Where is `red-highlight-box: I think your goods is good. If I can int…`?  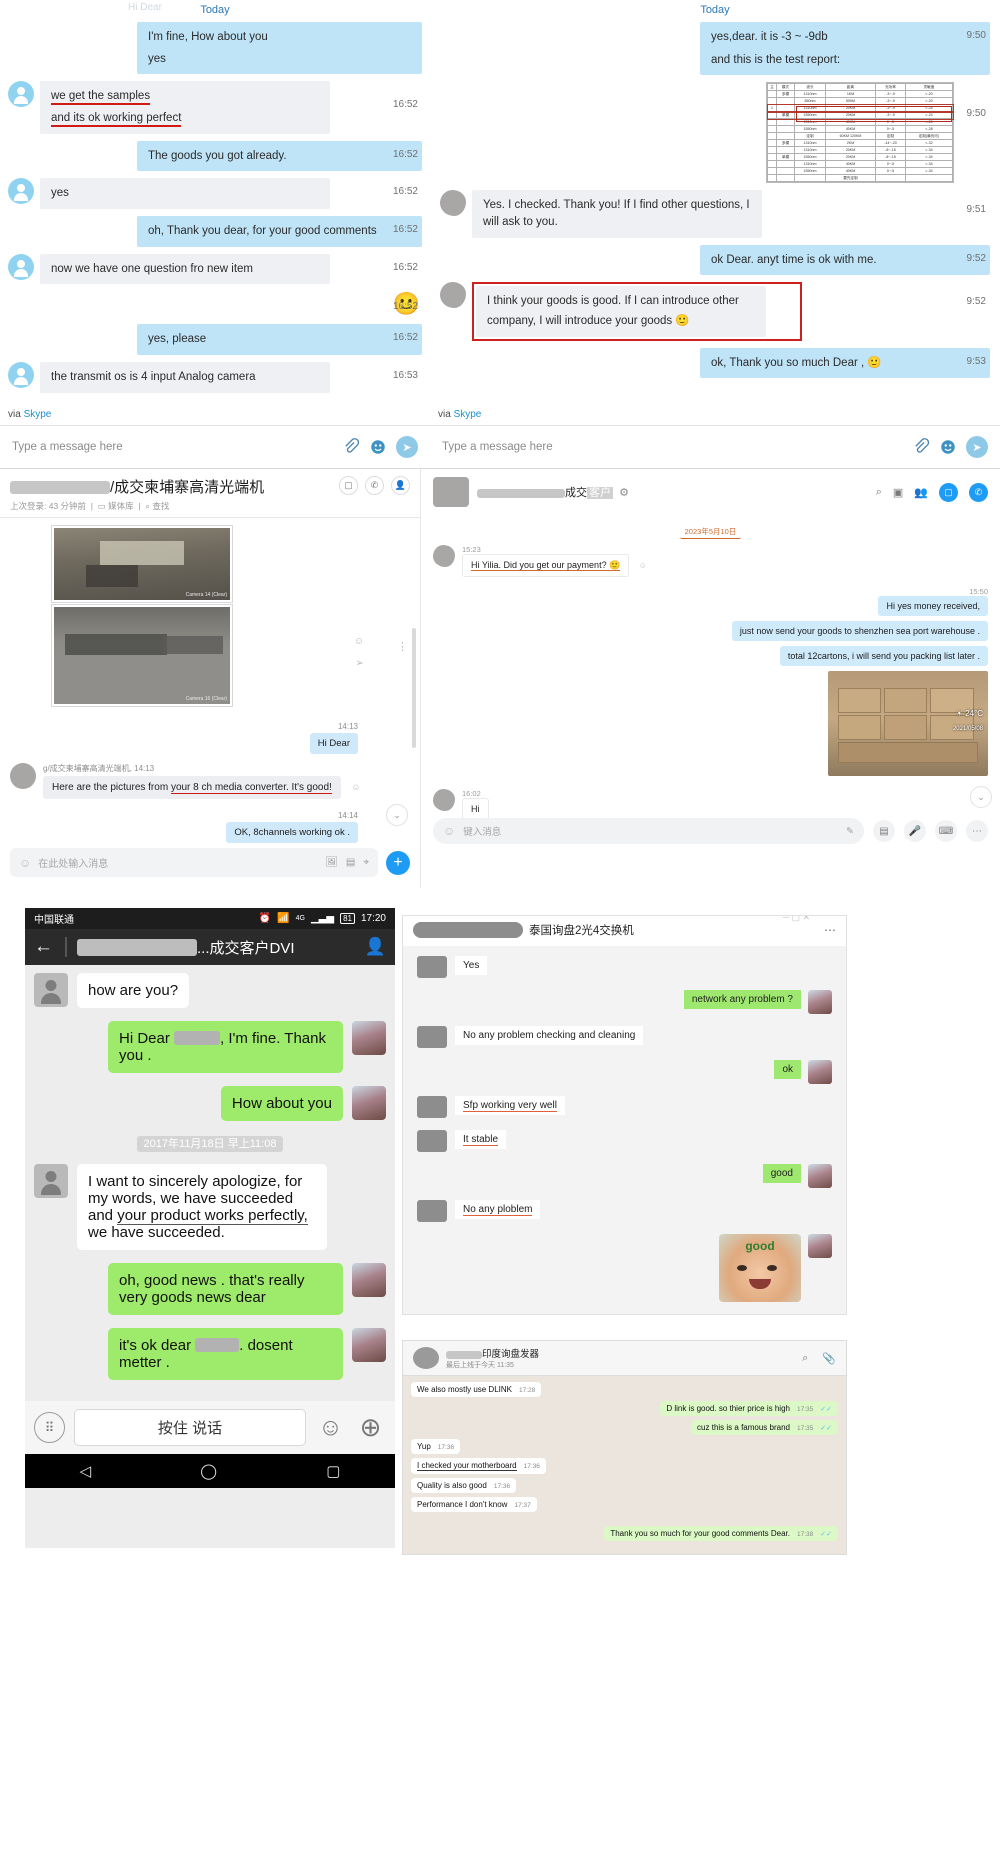 red-highlight-box: I think your goods is good. If I can int… is located at coordinates (637, 311).